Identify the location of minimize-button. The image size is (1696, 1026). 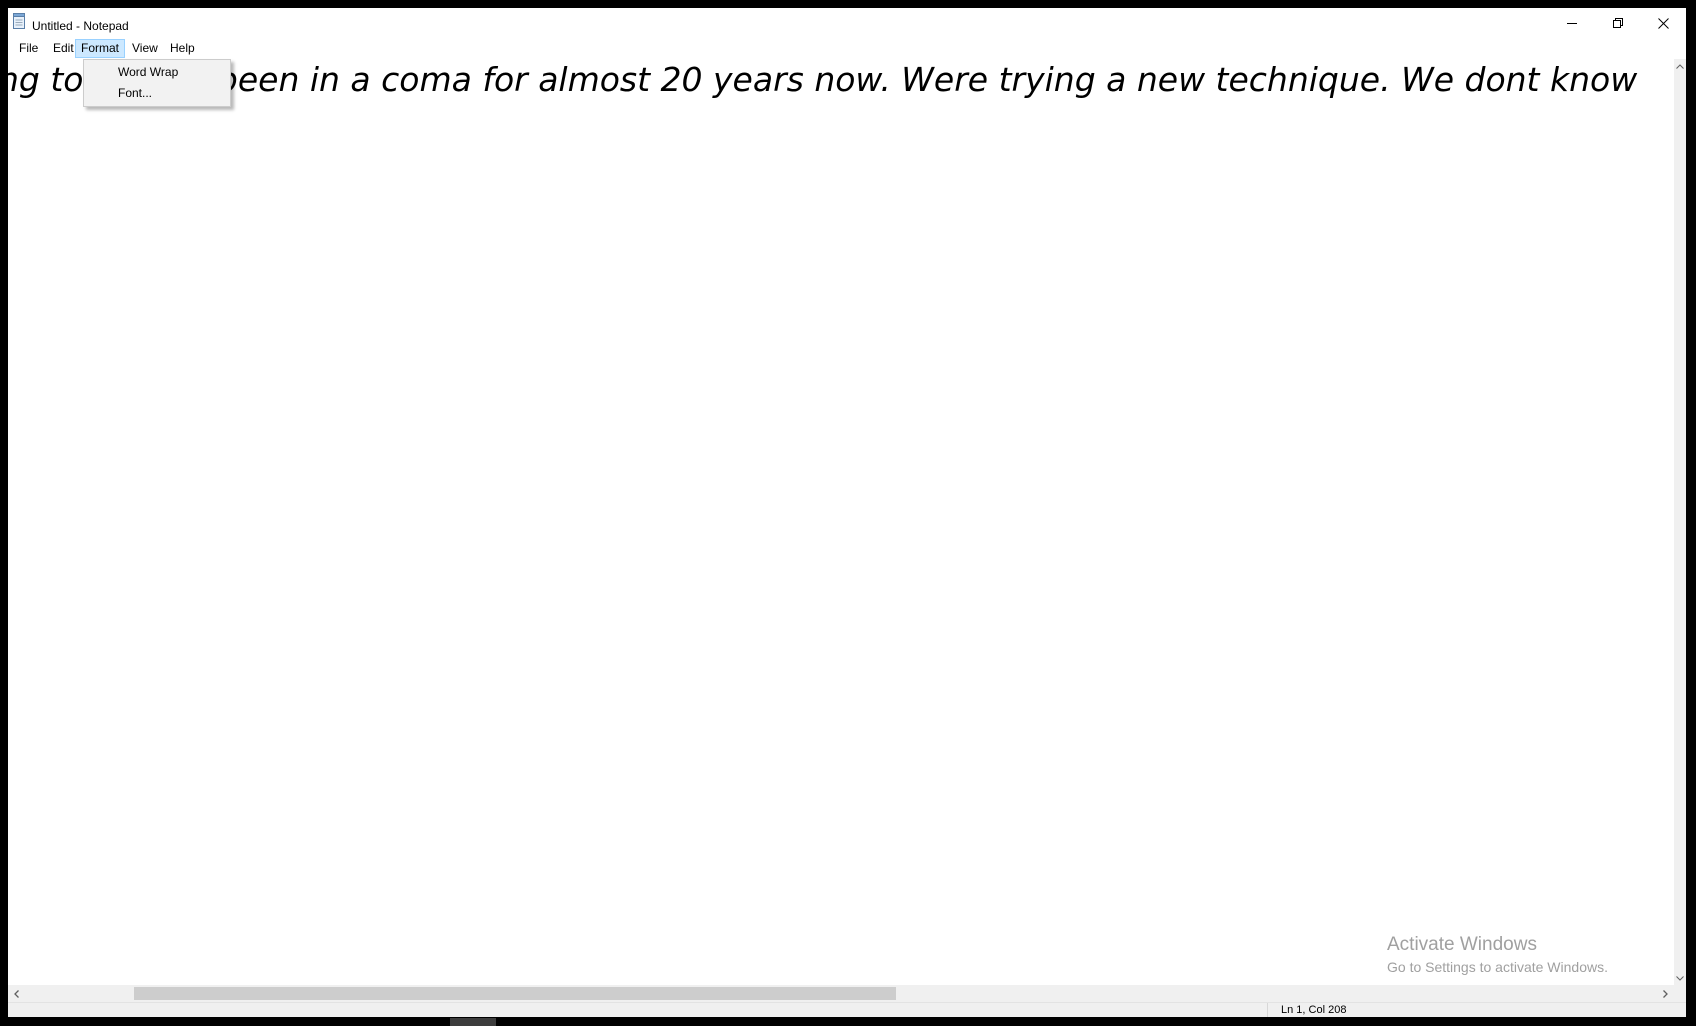
(1572, 23).